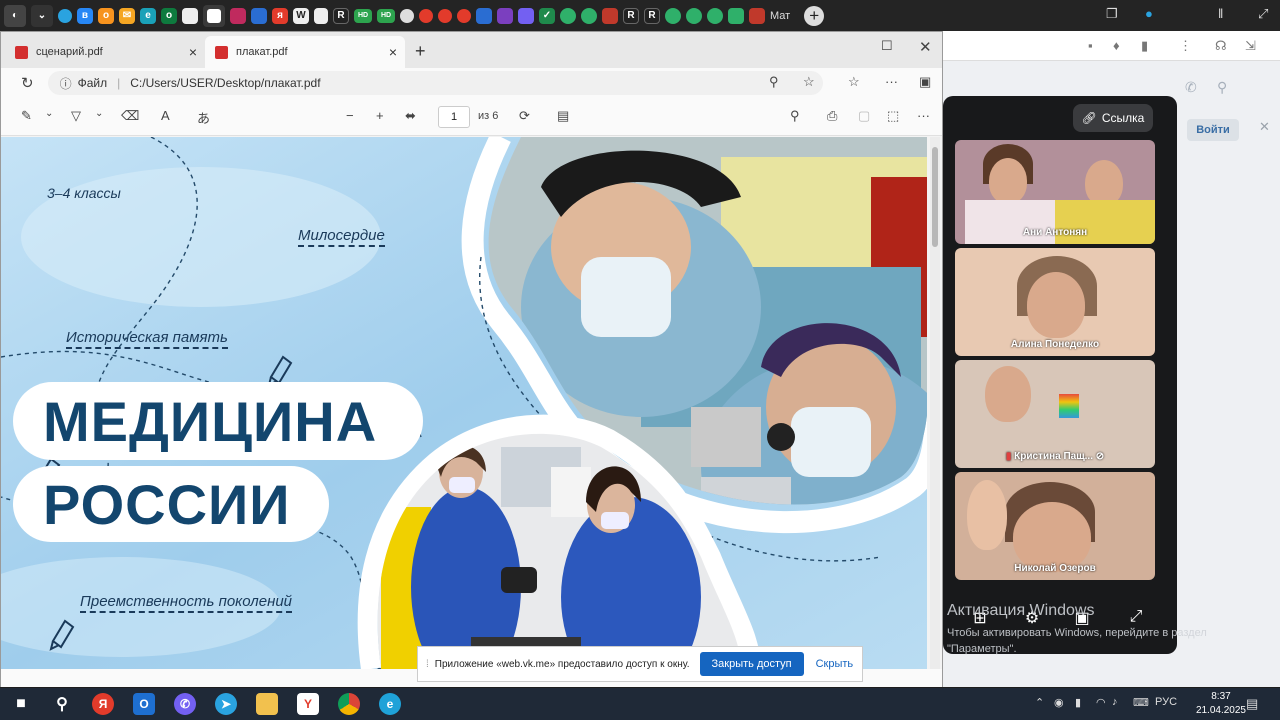 This screenshot has width=1280, height=720. I want to click on participant-tile: Алина Понеделко, so click(1055, 302).